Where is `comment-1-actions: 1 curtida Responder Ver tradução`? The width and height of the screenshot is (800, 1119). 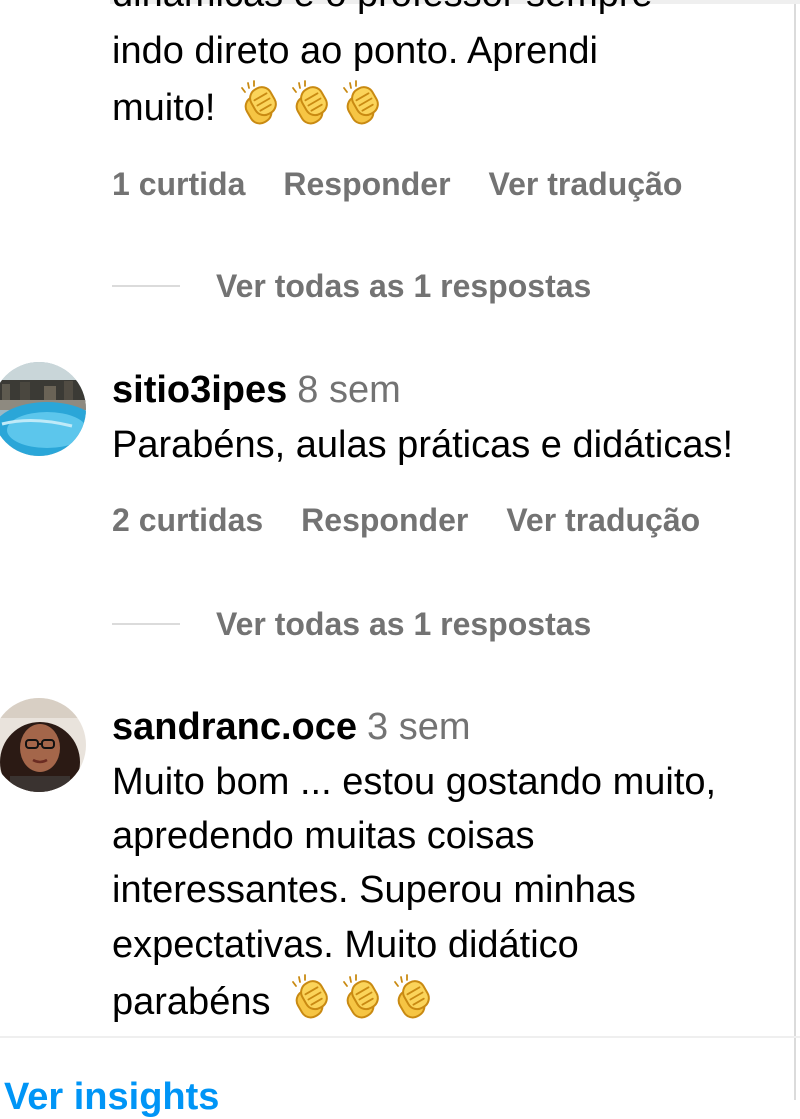
comment-1-actions: 1 curtida Responder Ver tradução is located at coordinates (397, 184).